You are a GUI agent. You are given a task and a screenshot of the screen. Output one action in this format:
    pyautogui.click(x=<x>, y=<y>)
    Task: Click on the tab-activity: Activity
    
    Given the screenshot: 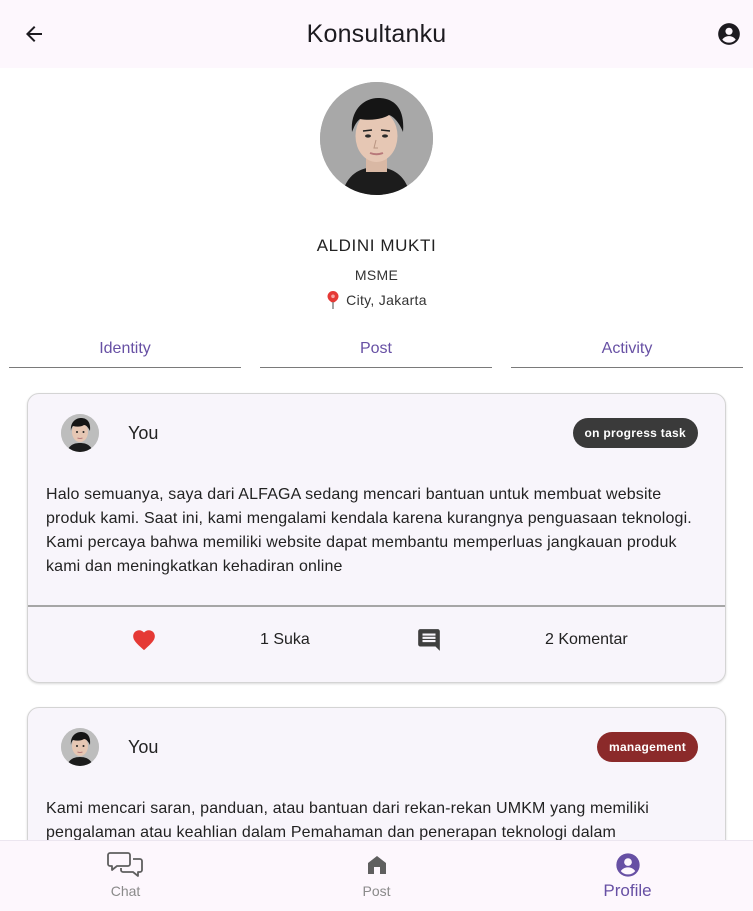 What is the action you would take?
    pyautogui.click(x=627, y=352)
    